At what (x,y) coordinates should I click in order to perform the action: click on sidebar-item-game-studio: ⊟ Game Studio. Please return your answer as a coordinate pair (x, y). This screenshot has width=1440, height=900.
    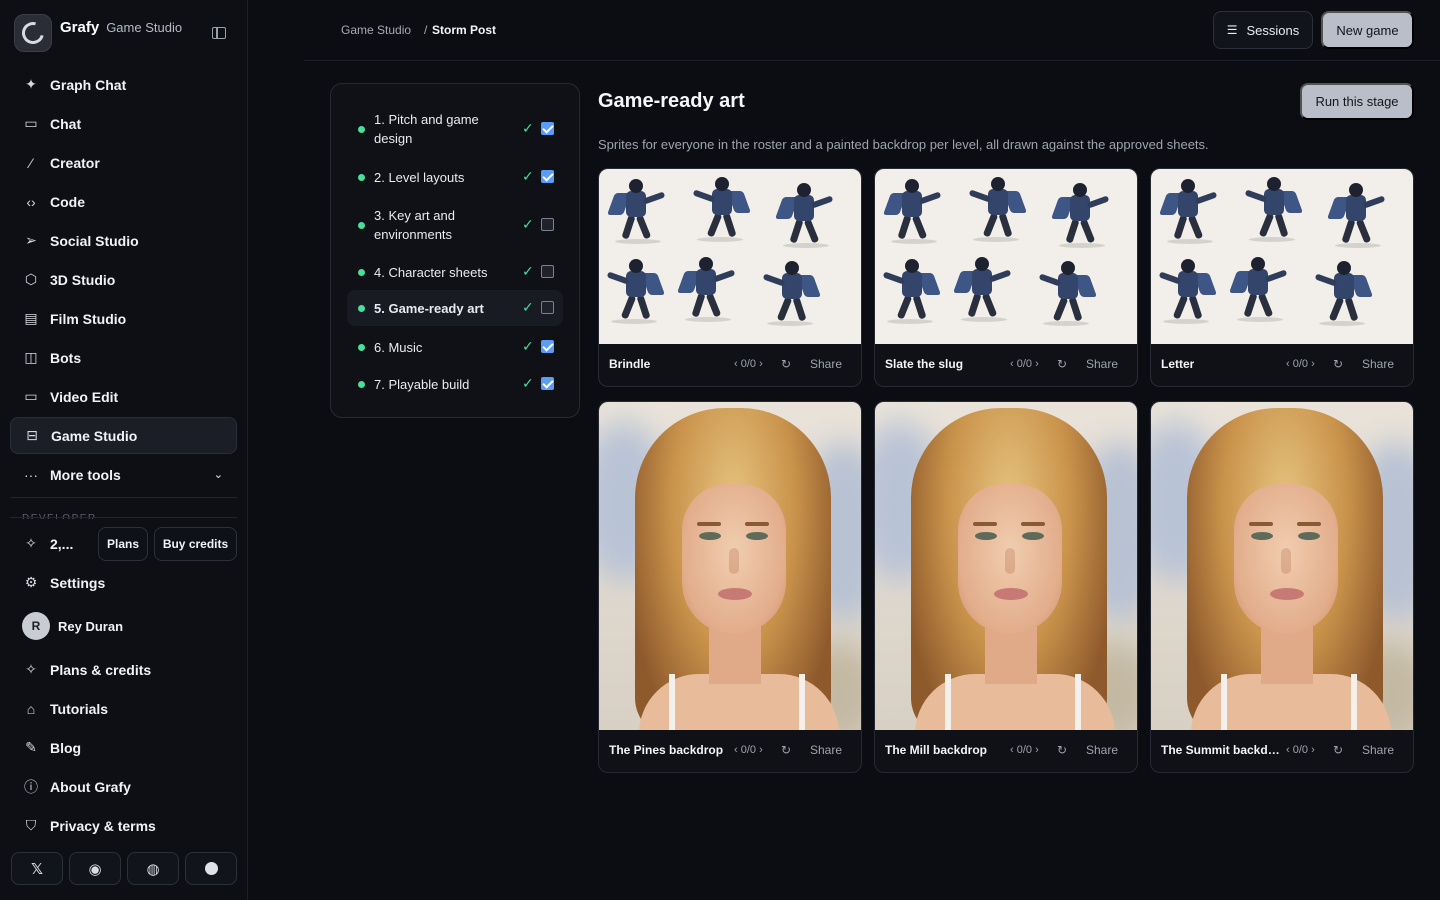
    Looking at the image, I should click on (123, 435).